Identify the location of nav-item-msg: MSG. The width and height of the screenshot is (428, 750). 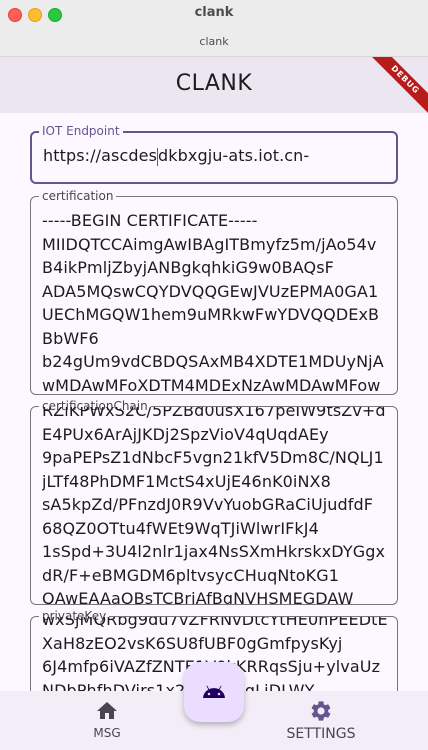
(107, 720).